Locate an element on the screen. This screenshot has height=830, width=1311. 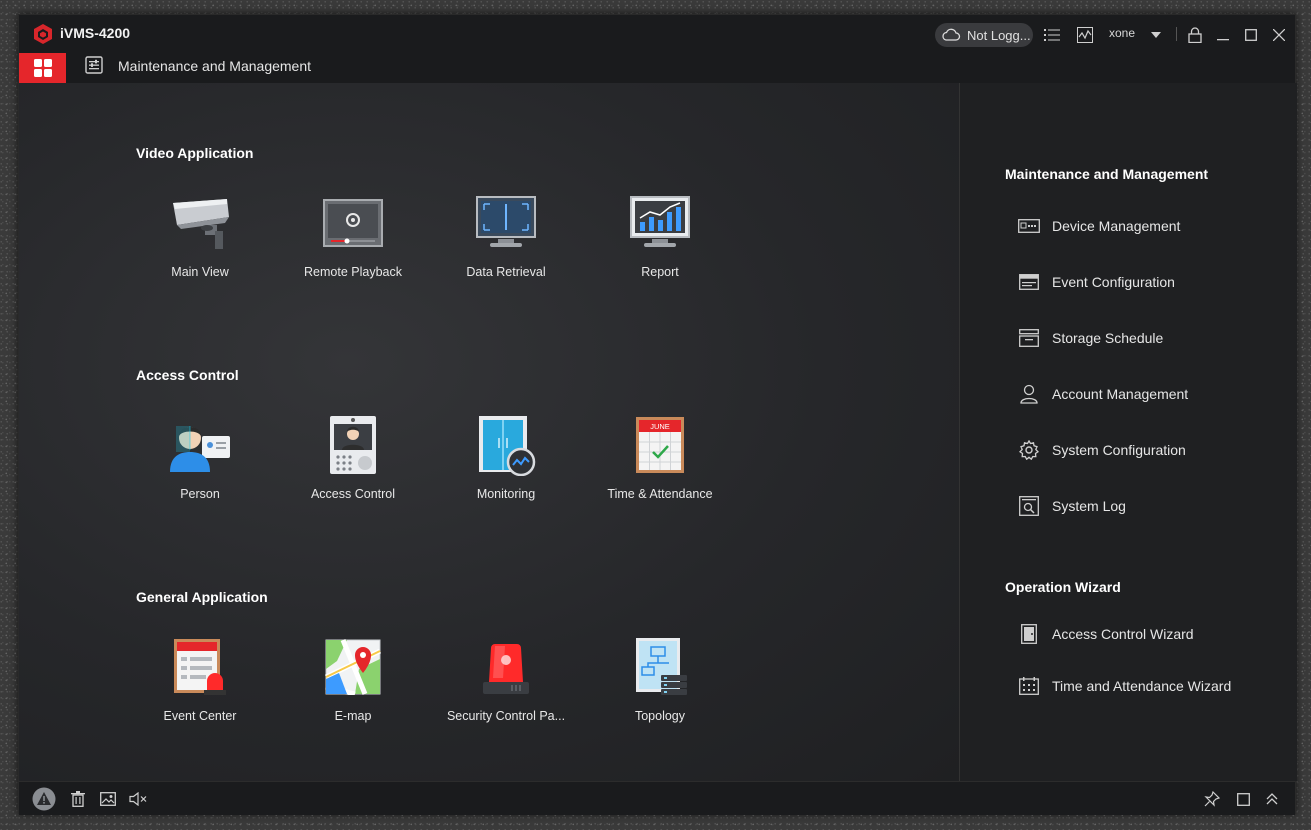
side-title-wizard: Operation Wizard is located at coordinates (1063, 587).